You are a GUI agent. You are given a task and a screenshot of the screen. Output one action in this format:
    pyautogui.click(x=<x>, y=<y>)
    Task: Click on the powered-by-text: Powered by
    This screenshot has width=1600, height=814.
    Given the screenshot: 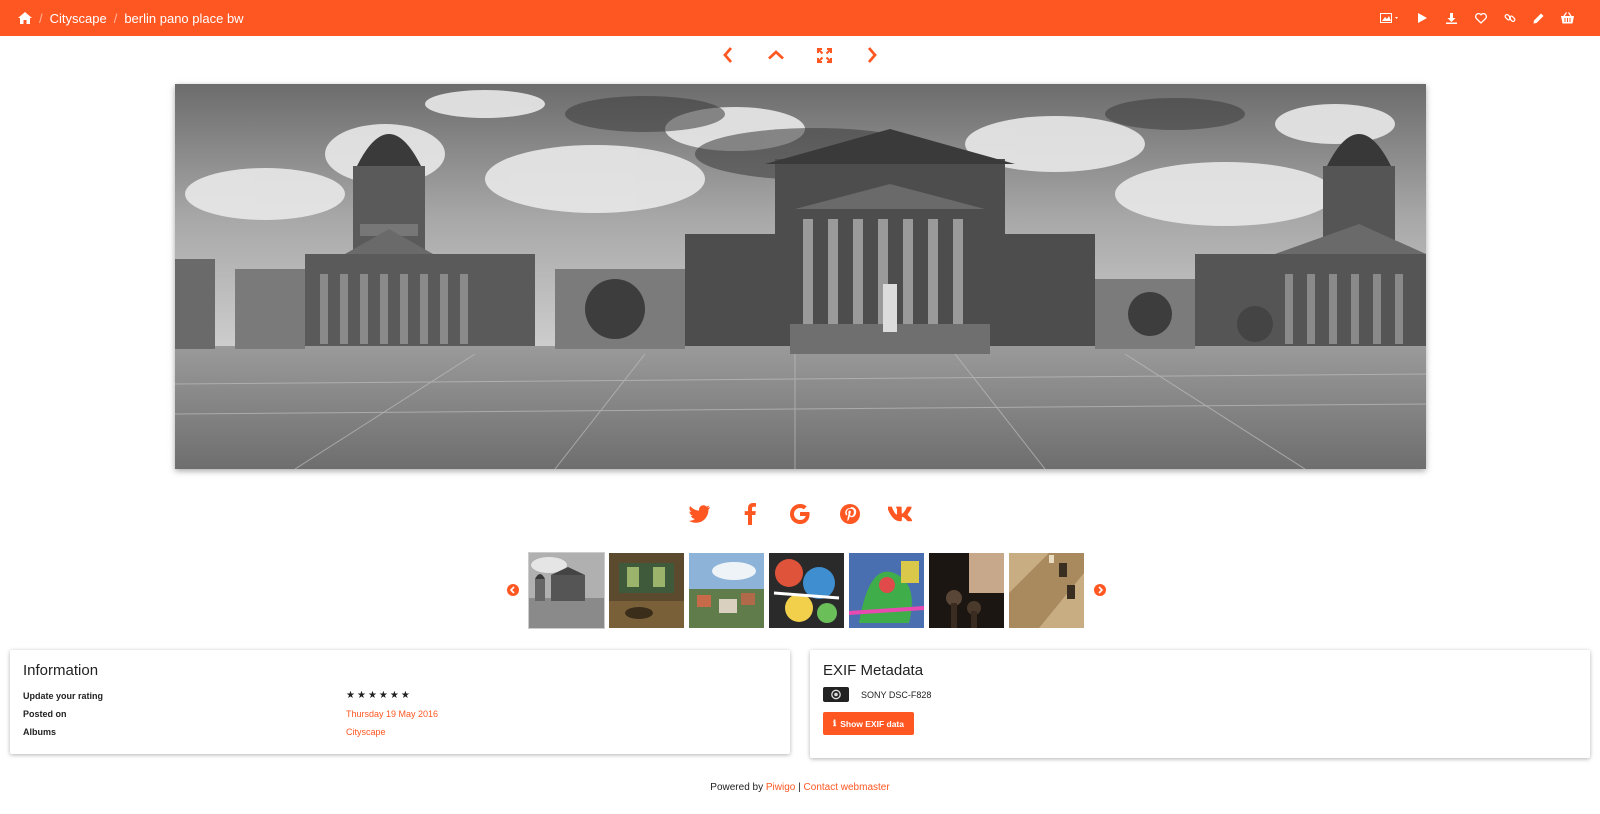 What is the action you would take?
    pyautogui.click(x=737, y=787)
    